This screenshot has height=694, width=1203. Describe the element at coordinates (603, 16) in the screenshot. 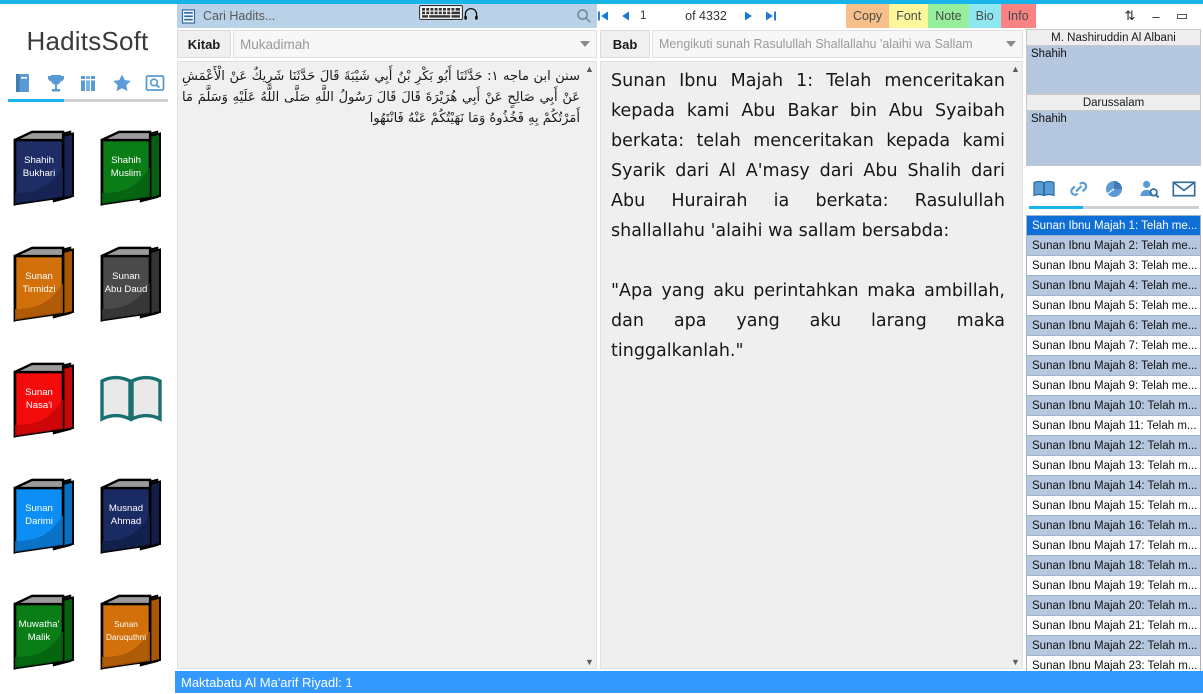

I see `first-page-button` at that location.